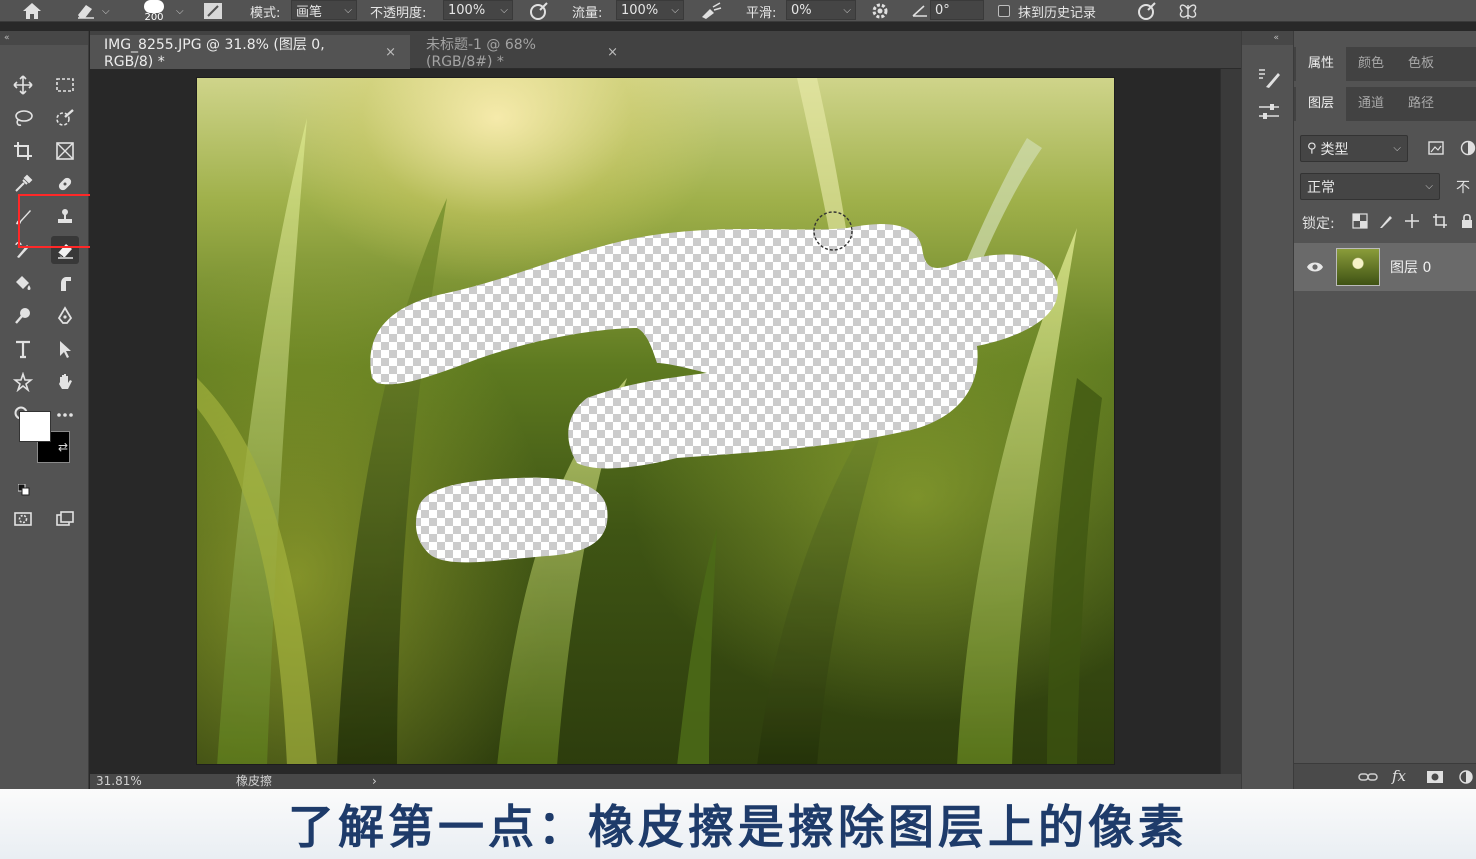  Describe the element at coordinates (821, 10) in the screenshot. I see `smoothing-field: 0% ⌵` at that location.